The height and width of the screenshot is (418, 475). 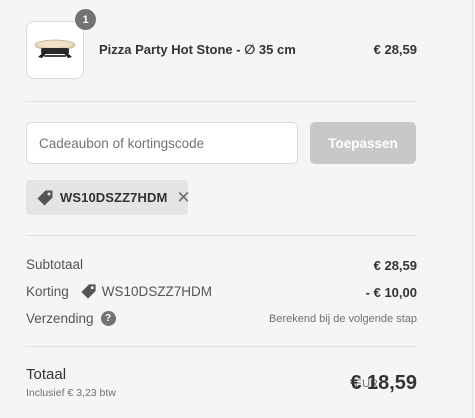 What do you see at coordinates (55, 264) in the screenshot?
I see `subtotal-label: Subtotaal` at bounding box center [55, 264].